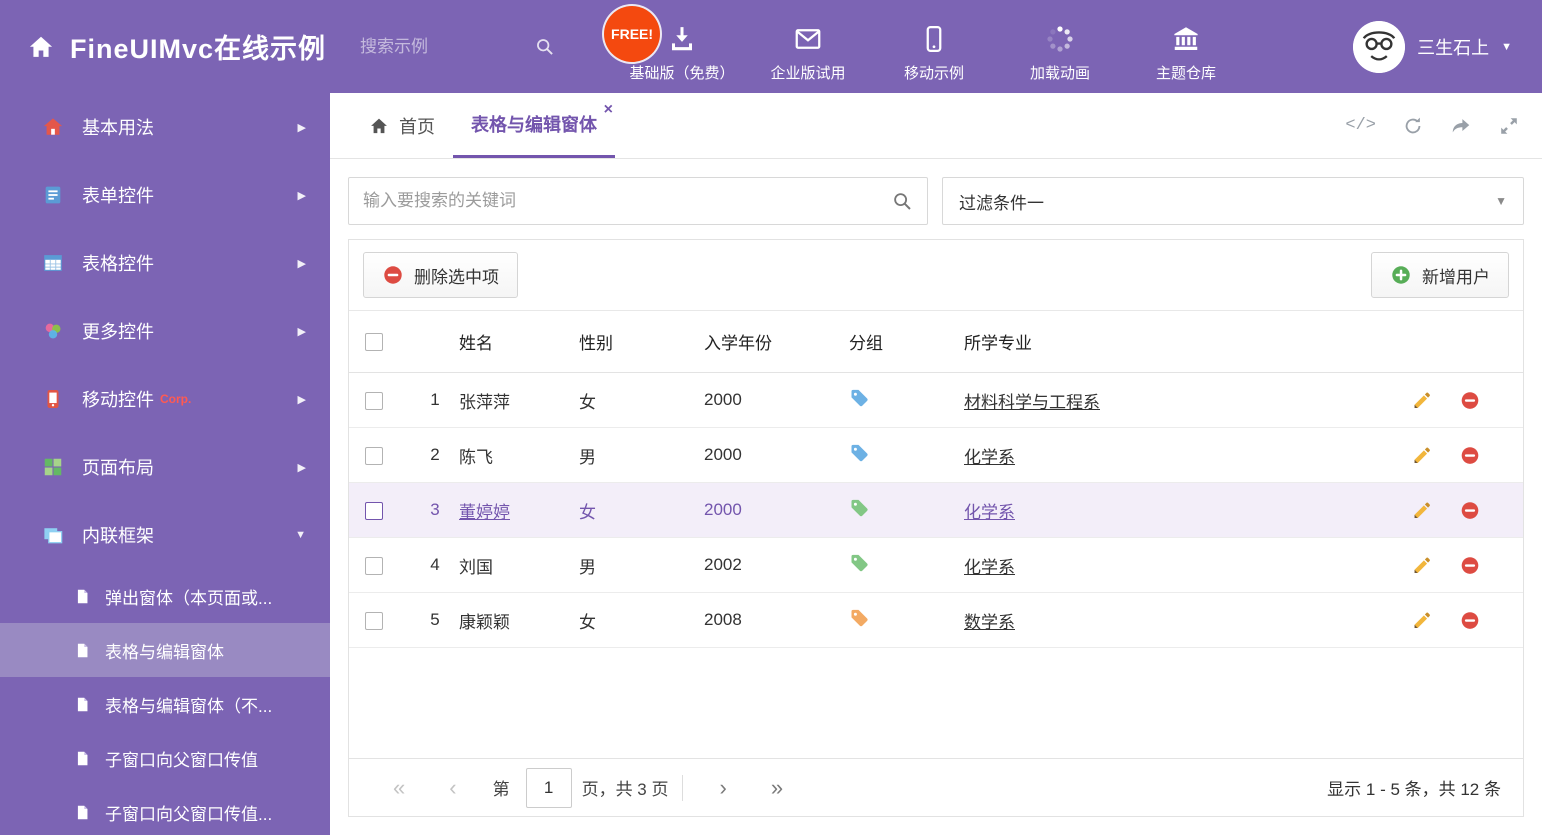 The image size is (1542, 835). Describe the element at coordinates (374, 342) in the screenshot. I see `select-all-checkbox` at that location.